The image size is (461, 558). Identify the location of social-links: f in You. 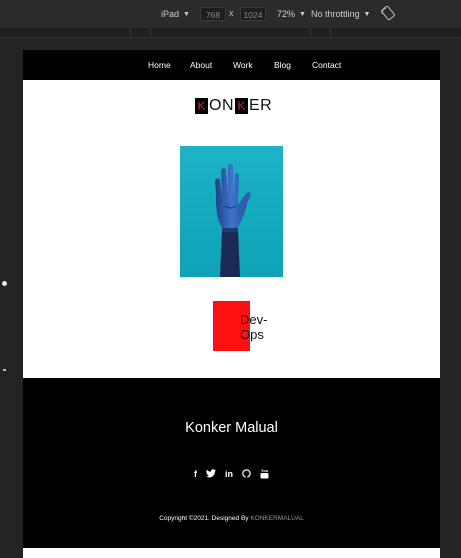
(231, 473).